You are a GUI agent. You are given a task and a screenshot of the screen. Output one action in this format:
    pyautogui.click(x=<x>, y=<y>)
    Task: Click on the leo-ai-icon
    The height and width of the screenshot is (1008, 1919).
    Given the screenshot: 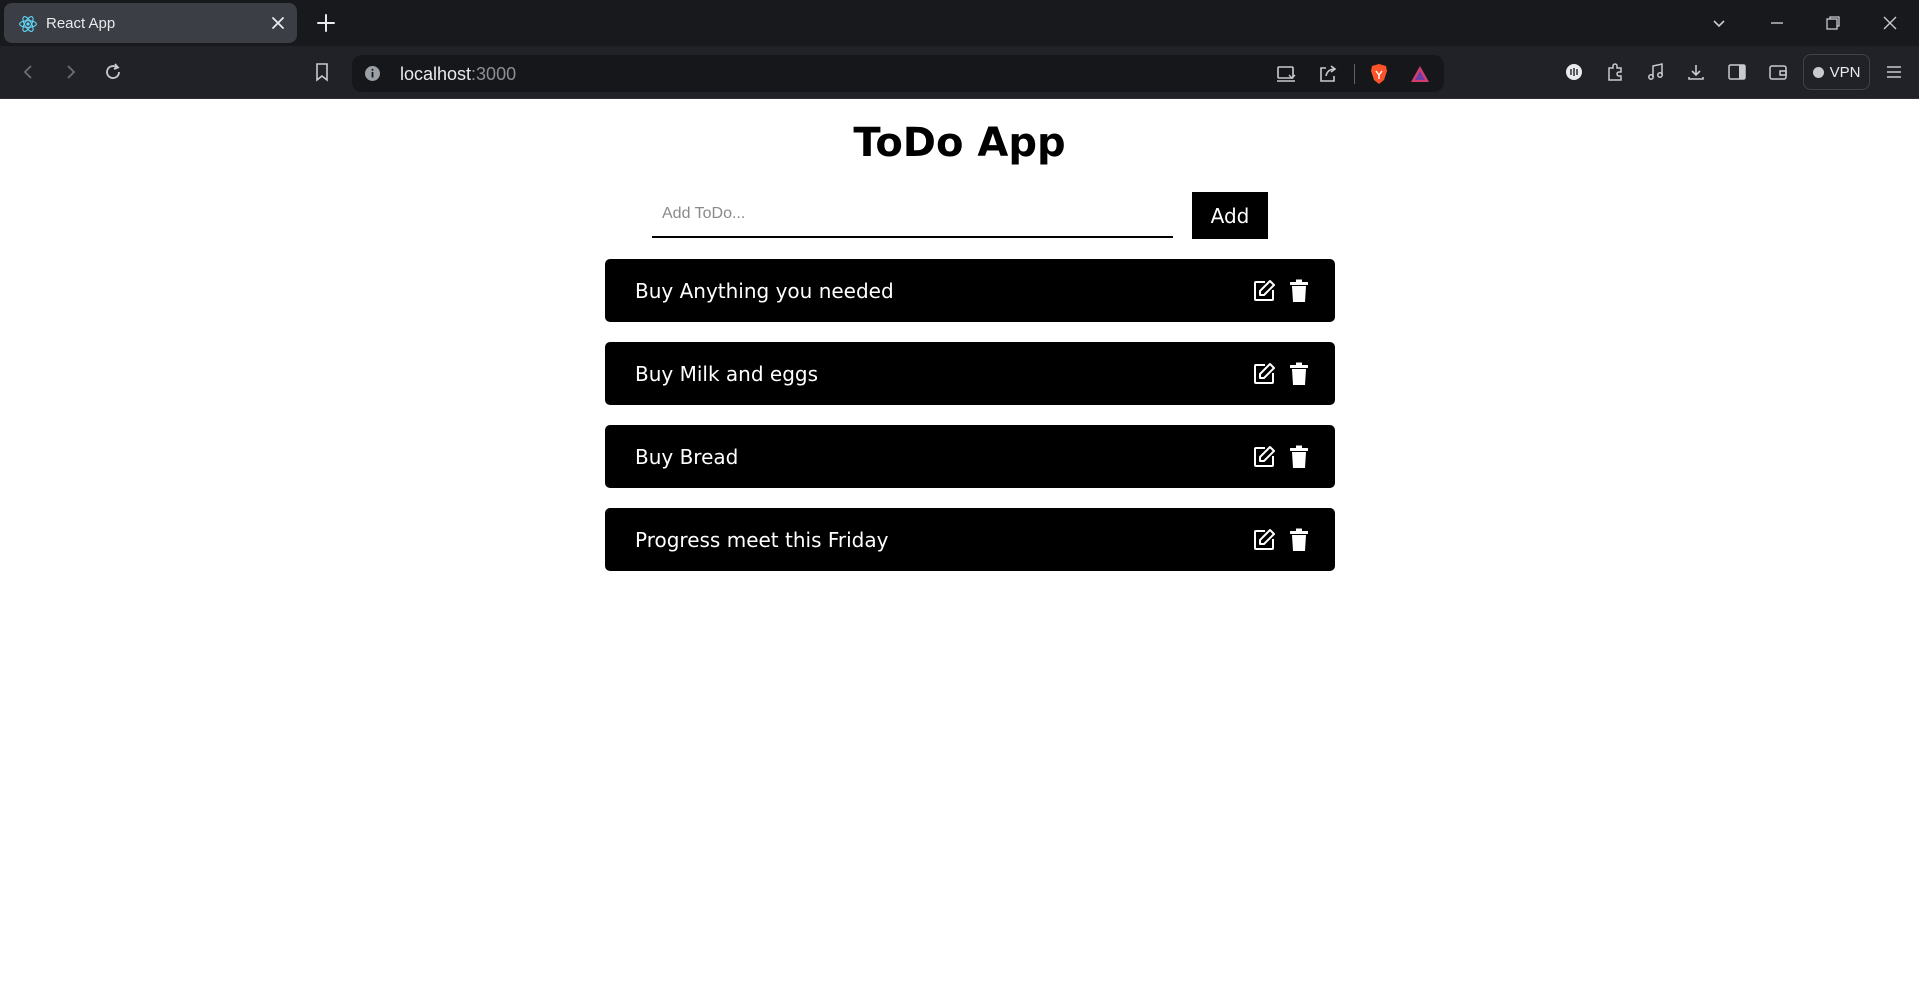 What is the action you would take?
    pyautogui.click(x=1574, y=72)
    